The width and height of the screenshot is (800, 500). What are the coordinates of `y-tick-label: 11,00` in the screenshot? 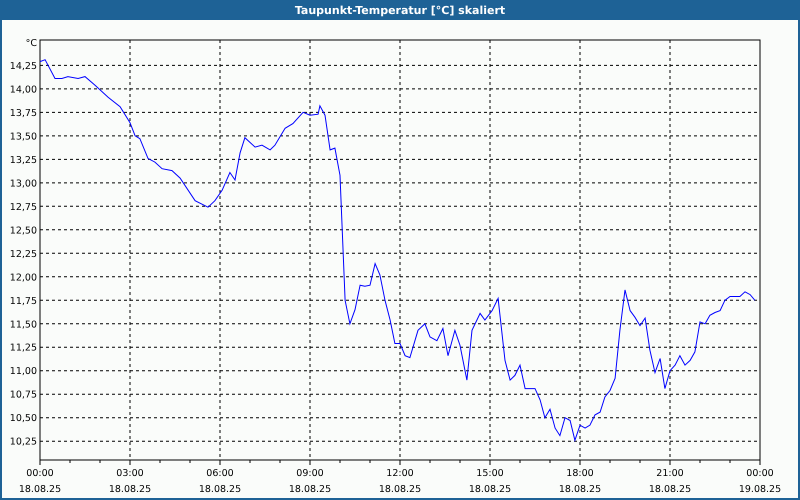 It's located at (23, 372).